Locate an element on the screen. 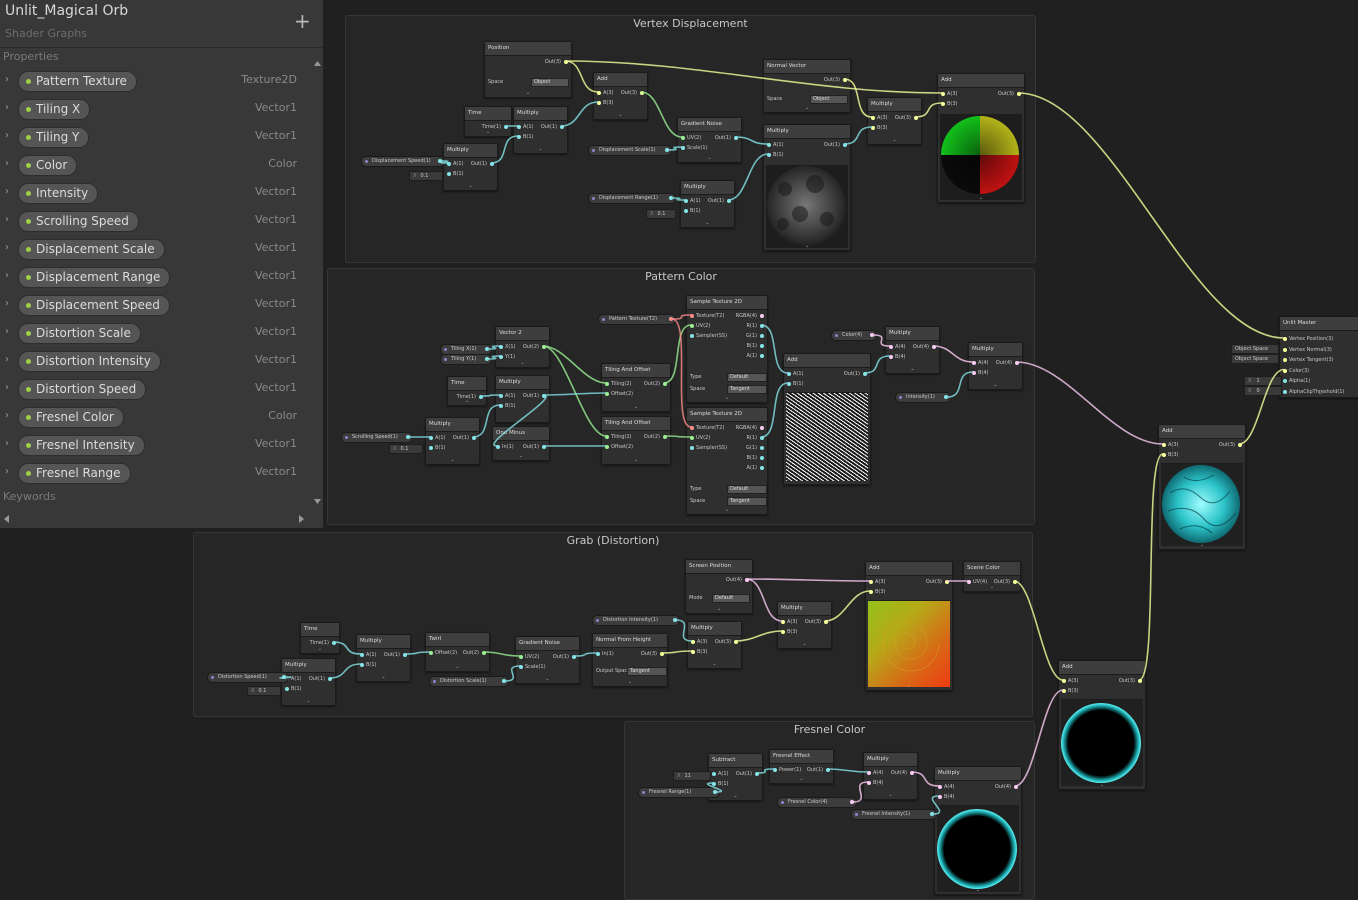  property-node-intensity: Intensity(1) is located at coordinates (923, 397).